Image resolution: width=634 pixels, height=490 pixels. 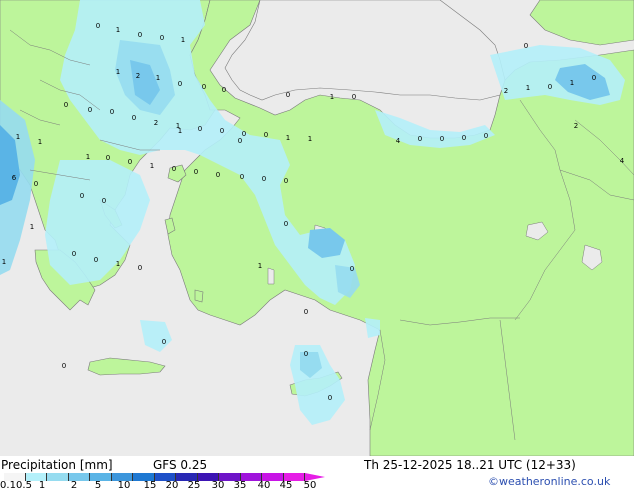 What do you see at coordinates (470, 465) in the screenshot?
I see `valid-time: Th 25-12-2025 18..21 UTC (12+33)` at bounding box center [470, 465].